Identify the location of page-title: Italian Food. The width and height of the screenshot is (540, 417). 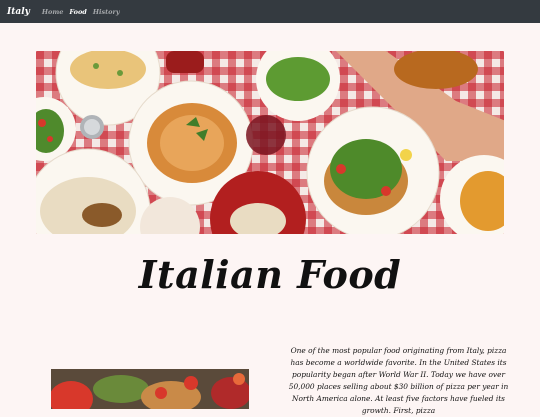
(270, 274).